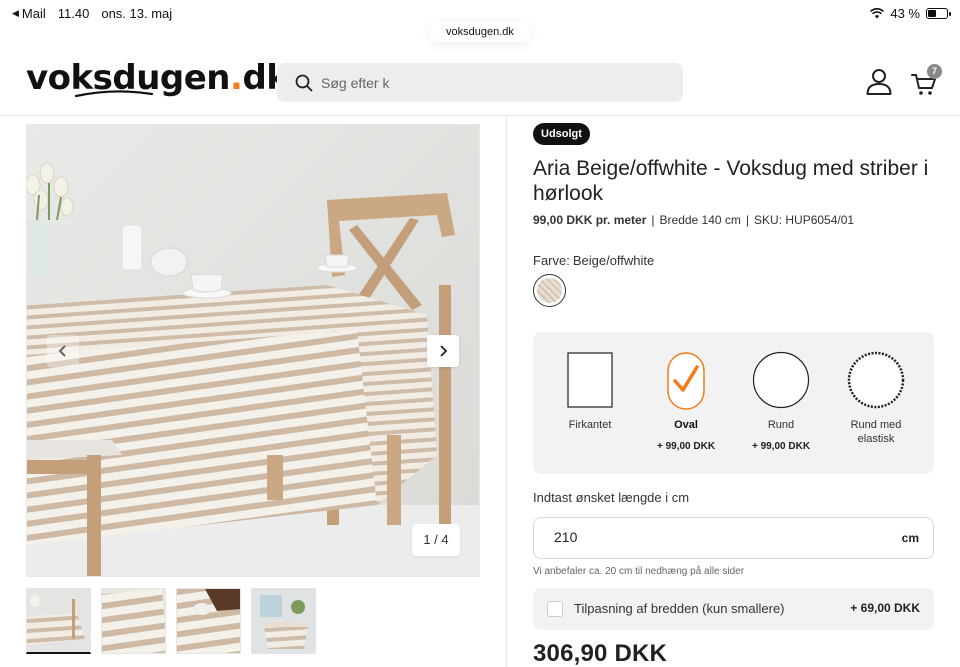 Image resolution: width=960 pixels, height=667 pixels. I want to click on thumbnail-strip, so click(171, 621).